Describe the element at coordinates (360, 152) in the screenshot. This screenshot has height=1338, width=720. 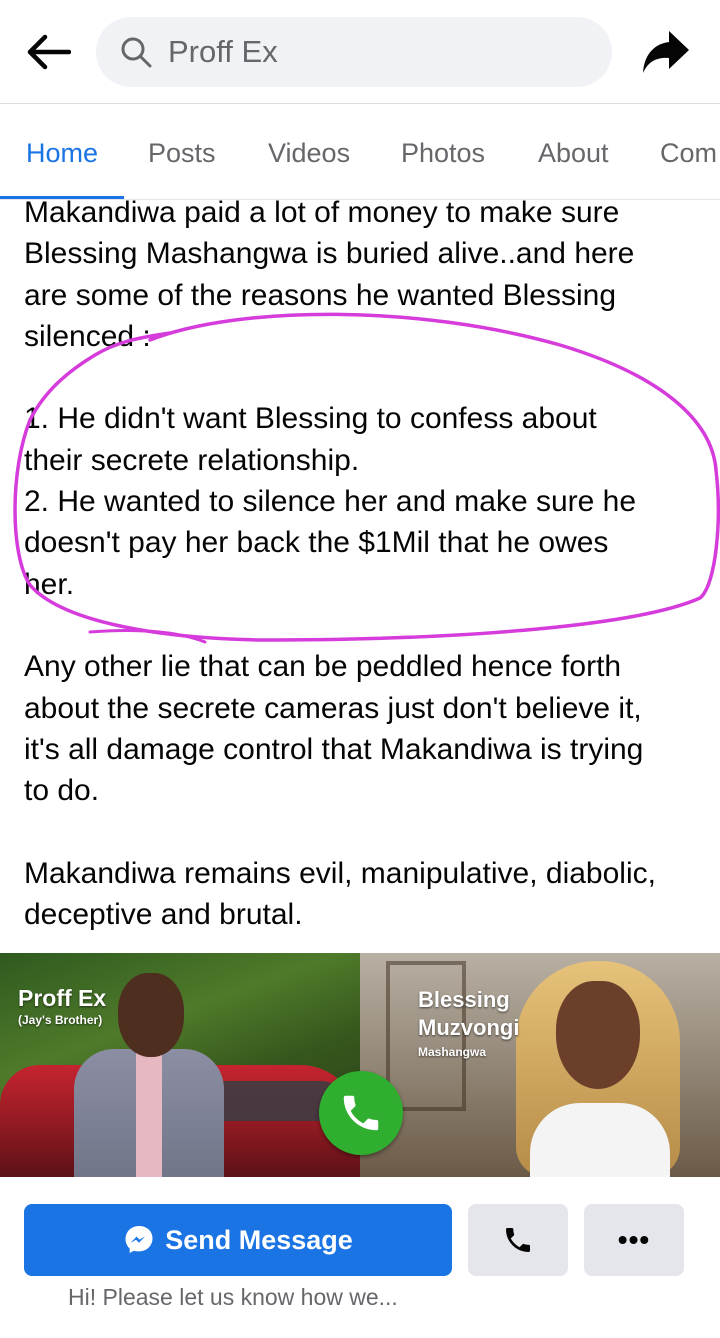
I see `page-tabs: Home Posts Videos Photos About Com` at that location.